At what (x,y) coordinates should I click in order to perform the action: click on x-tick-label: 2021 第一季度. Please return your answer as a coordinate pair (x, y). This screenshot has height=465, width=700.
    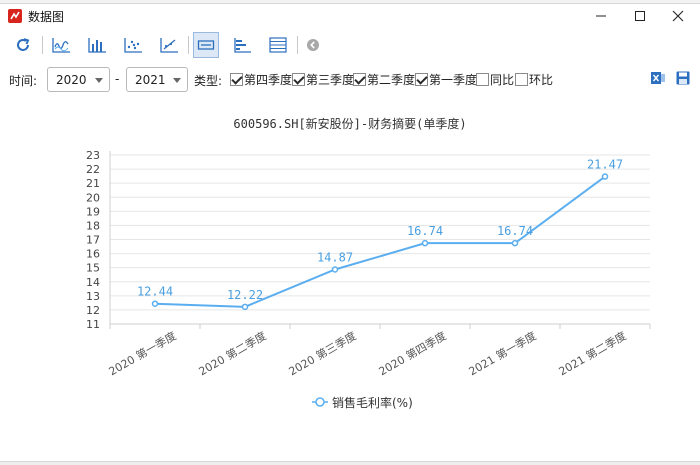
    Looking at the image, I should click on (502, 353).